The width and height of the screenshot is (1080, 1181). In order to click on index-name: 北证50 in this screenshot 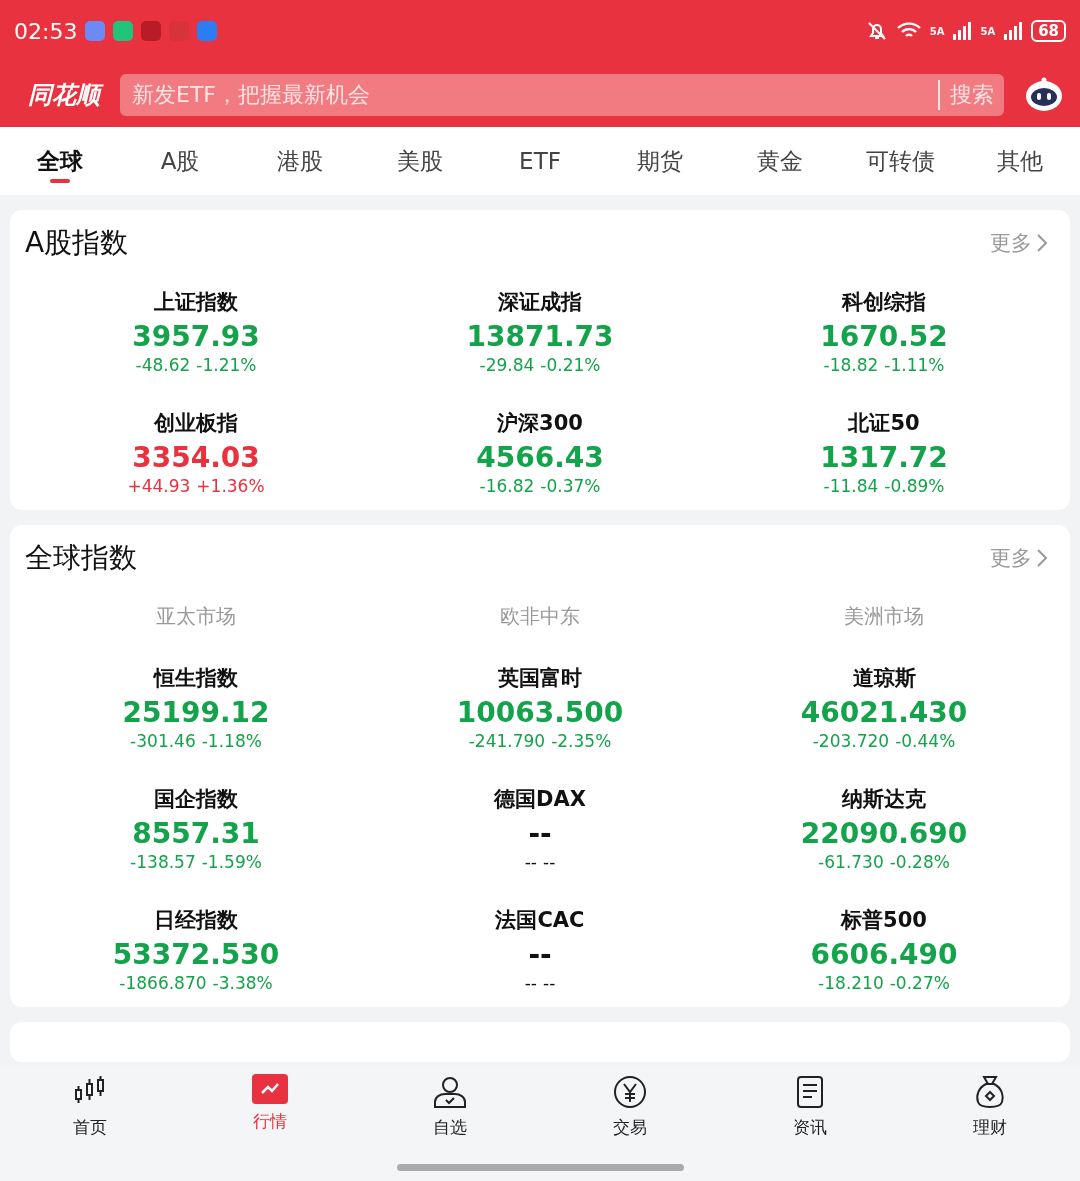, I will do `click(884, 423)`.